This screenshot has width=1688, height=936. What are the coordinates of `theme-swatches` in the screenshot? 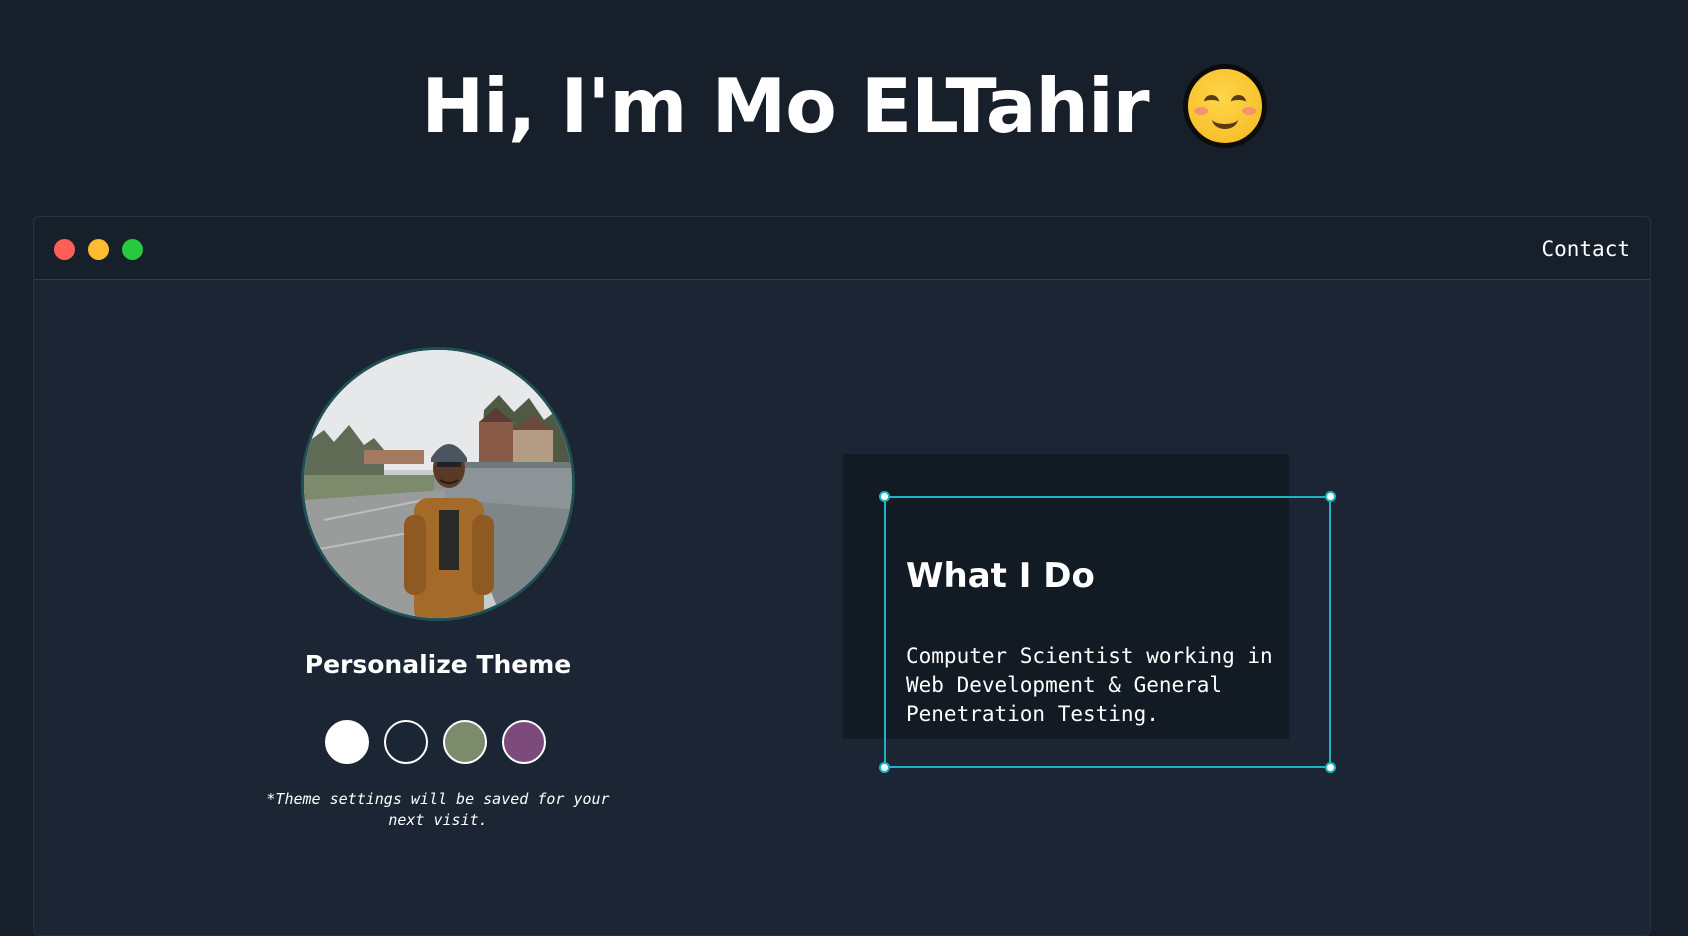 It's located at (440, 743).